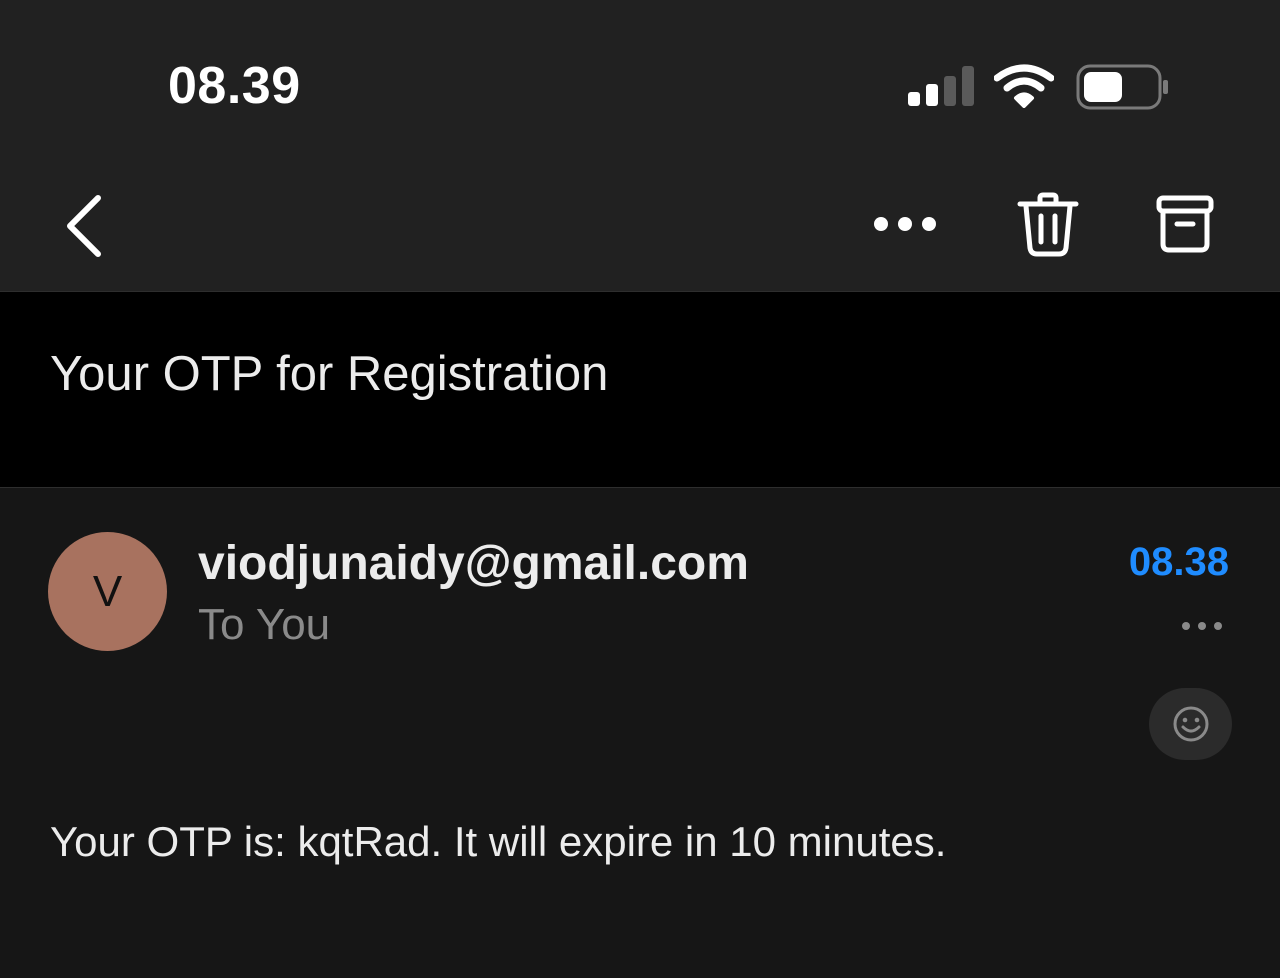 The image size is (1280, 978). I want to click on more-options-button, so click(904, 224).